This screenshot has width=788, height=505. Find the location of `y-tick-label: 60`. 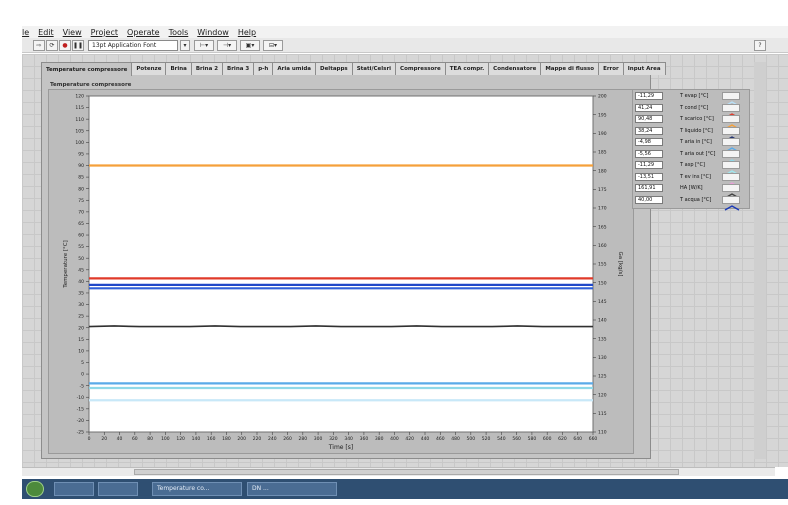

y-tick-label: 60 is located at coordinates (81, 236).